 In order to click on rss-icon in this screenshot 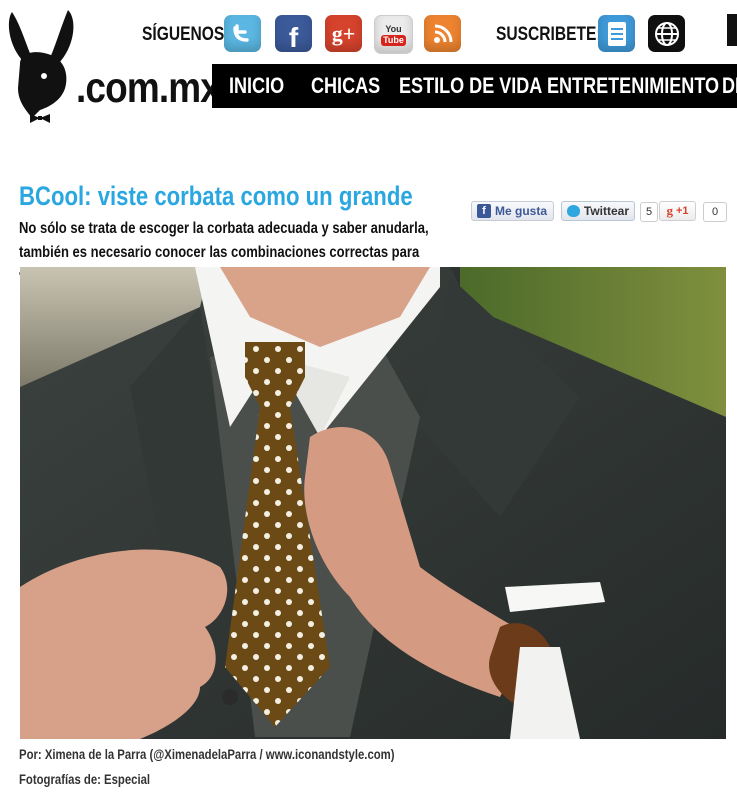, I will do `click(442, 33)`.